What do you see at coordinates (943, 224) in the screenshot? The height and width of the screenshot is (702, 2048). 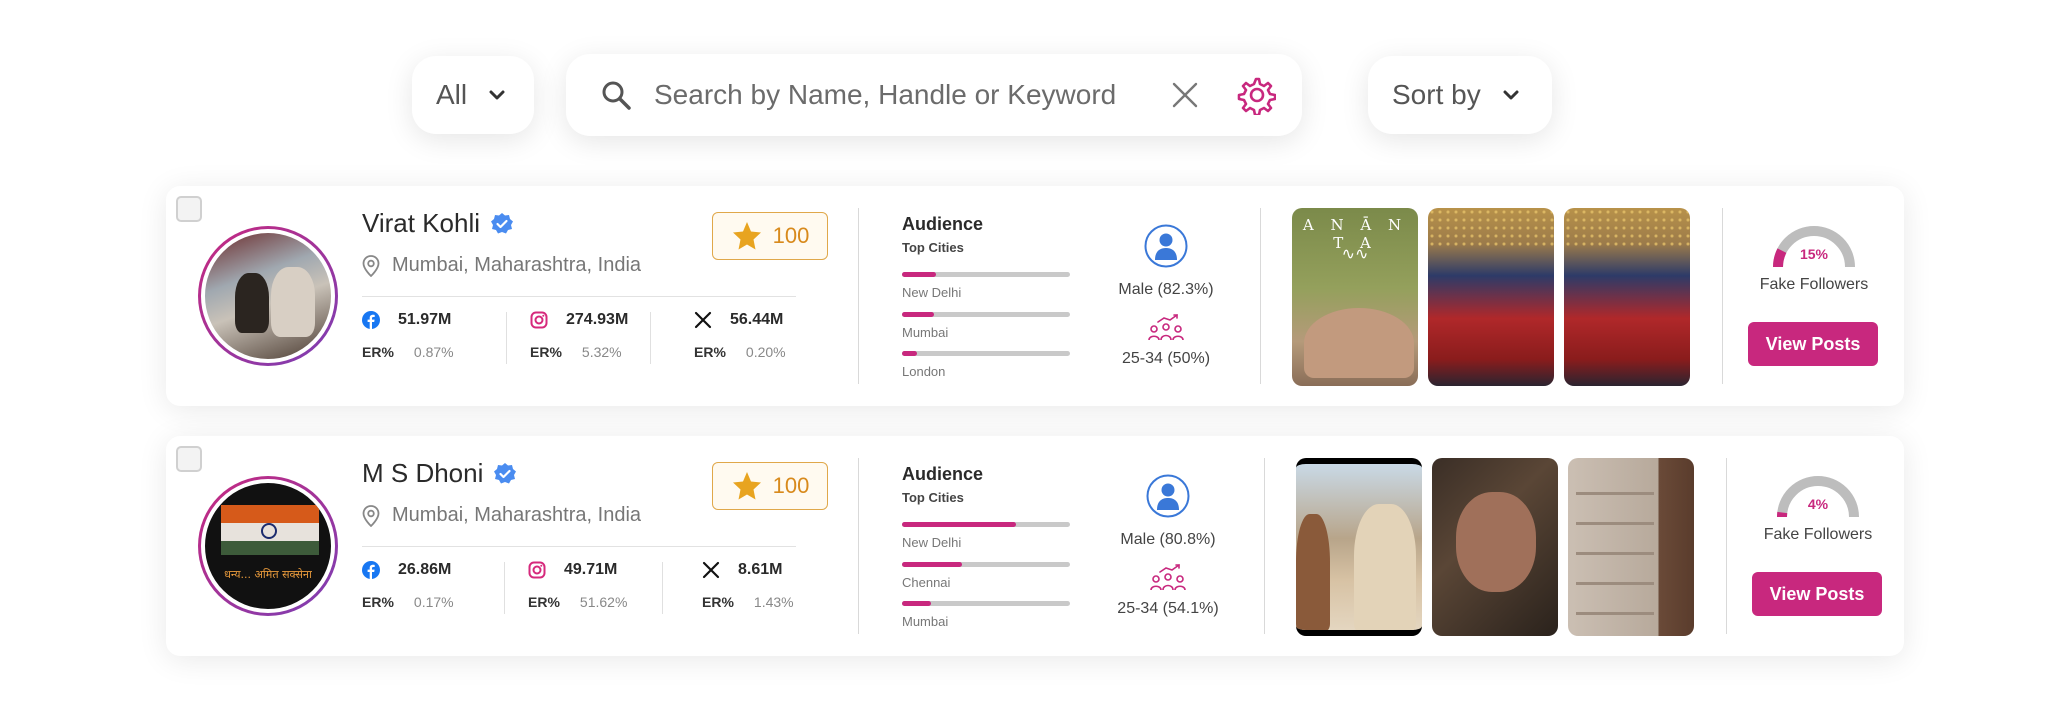 I see `audience-title: Audience` at bounding box center [943, 224].